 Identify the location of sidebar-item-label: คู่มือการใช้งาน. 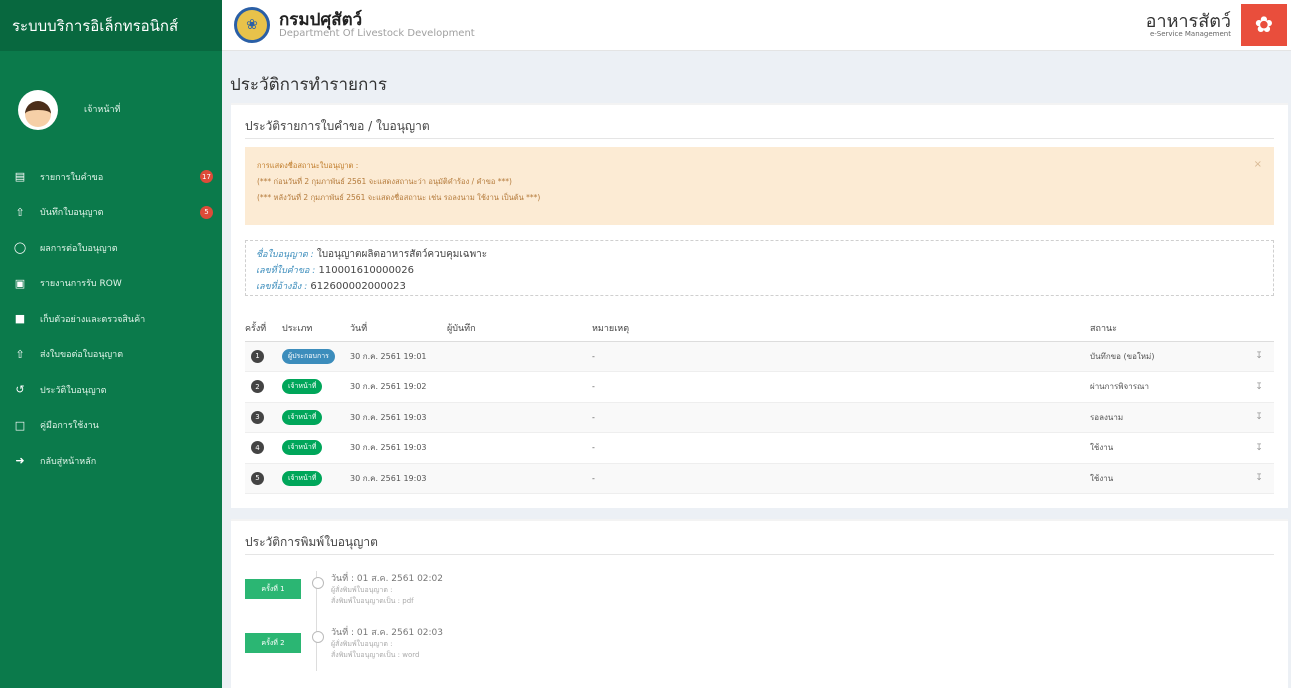
(69, 426).